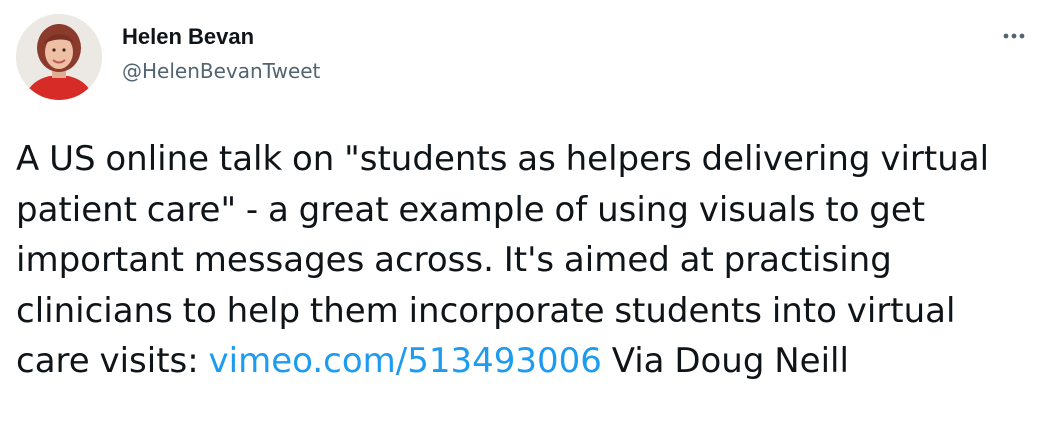  What do you see at coordinates (221, 71) in the screenshot?
I see `author-handle: @HelenBevanTweet` at bounding box center [221, 71].